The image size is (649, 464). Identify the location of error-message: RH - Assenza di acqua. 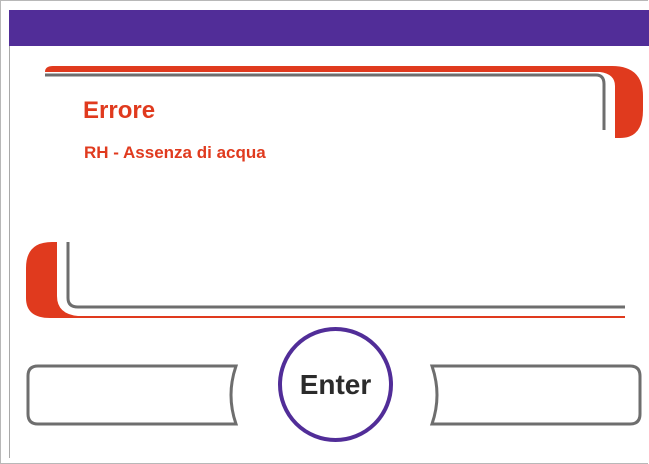
(175, 152).